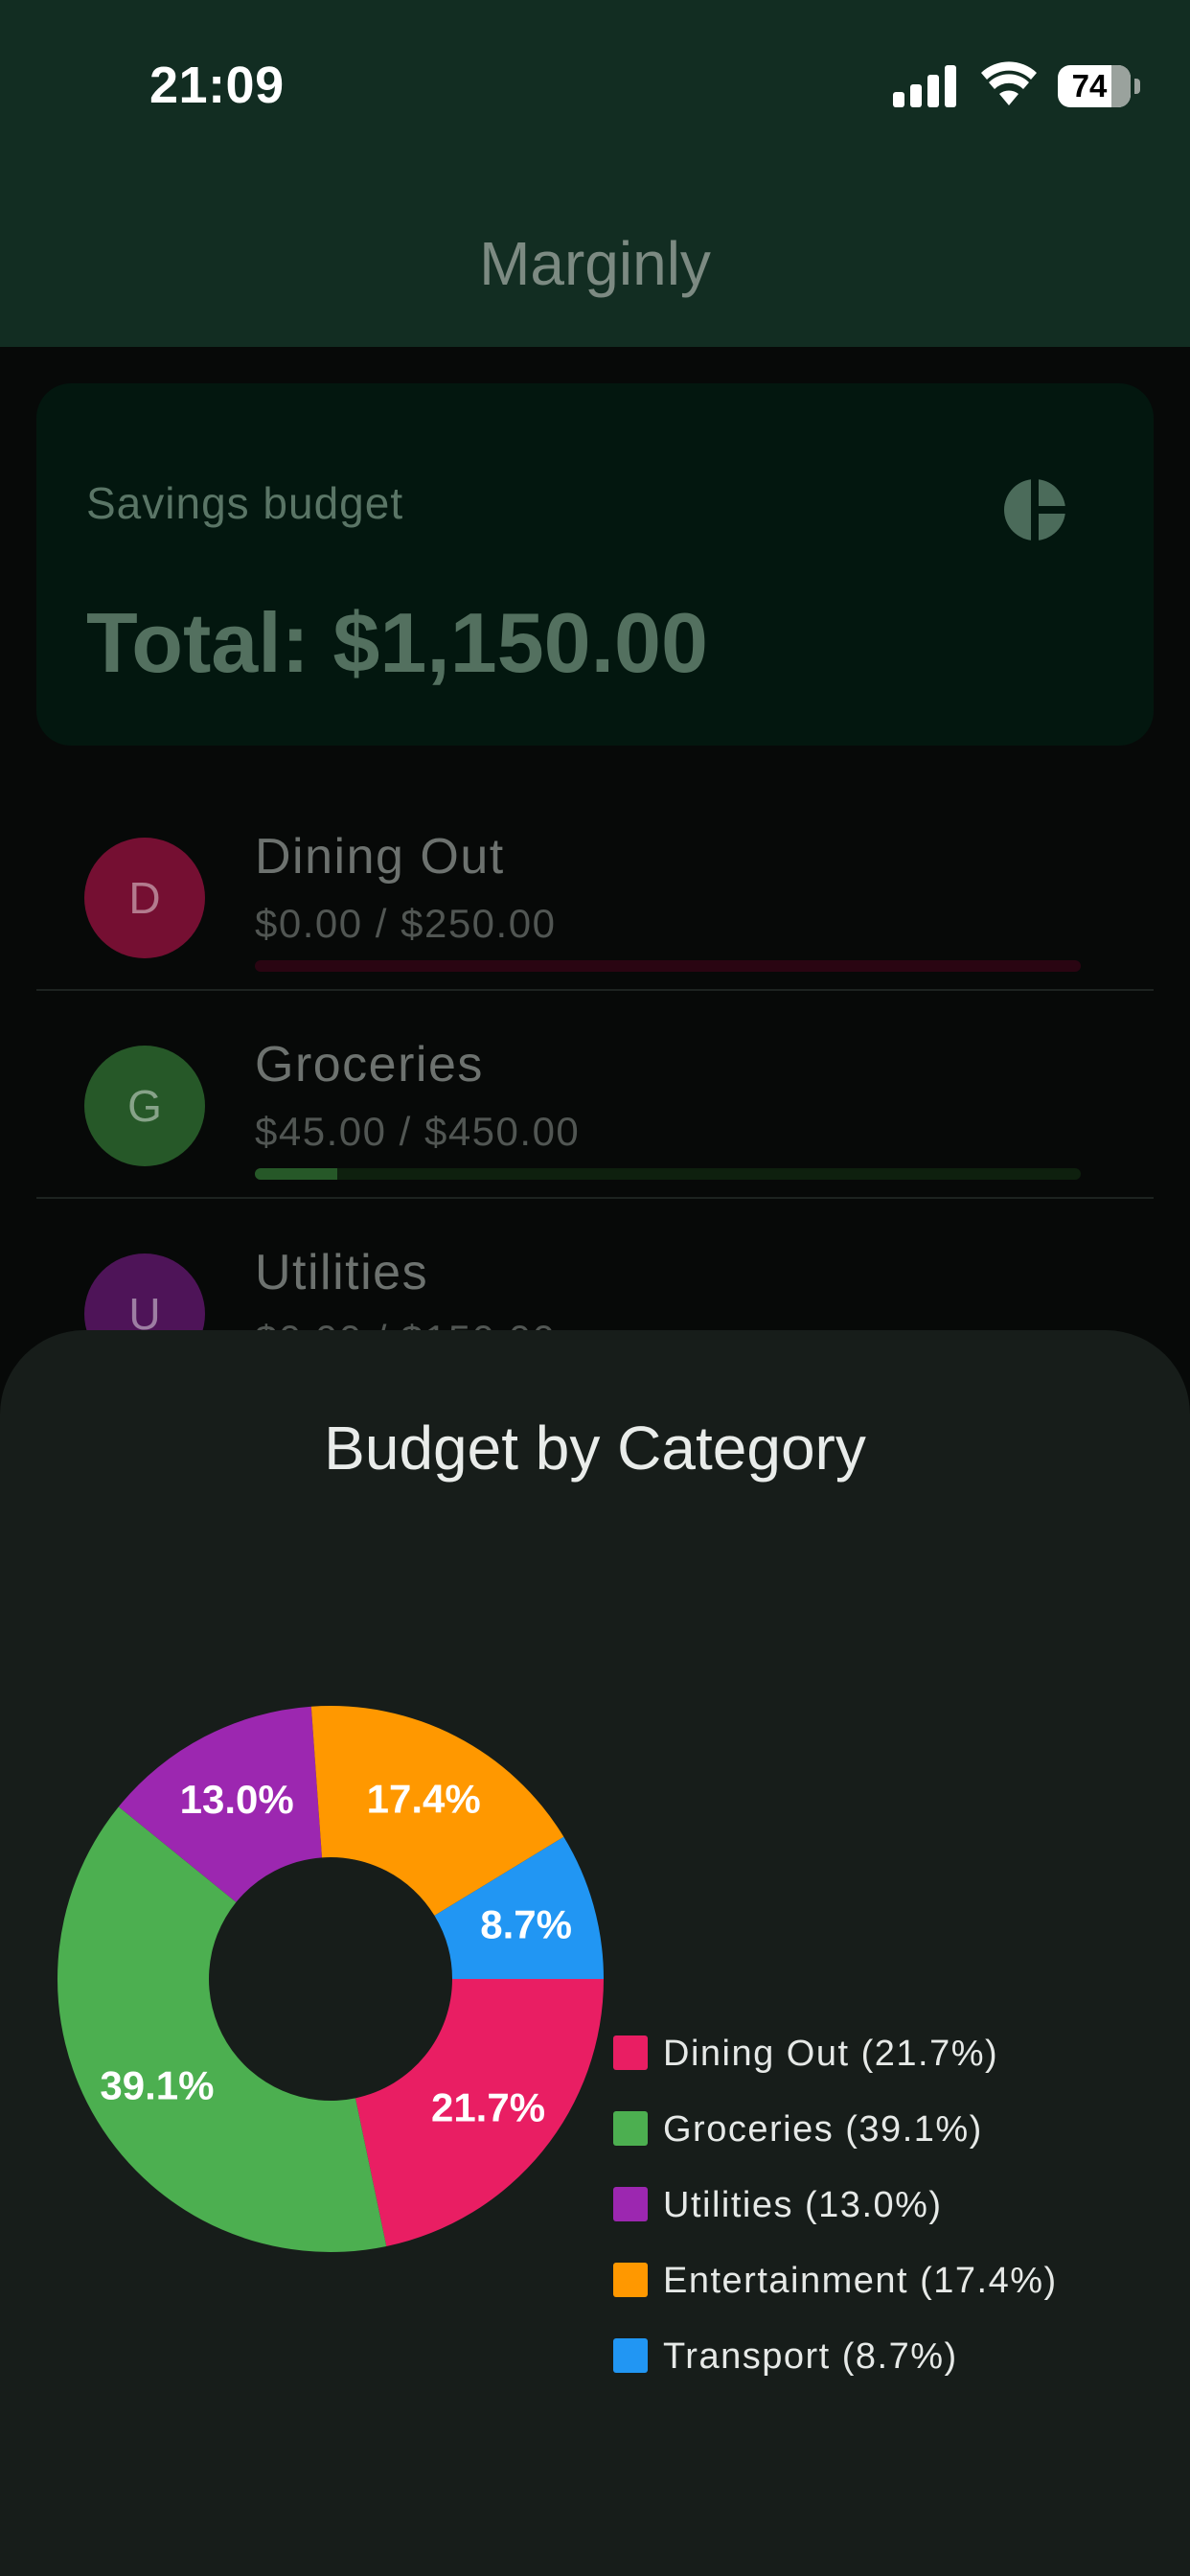 Image resolution: width=1190 pixels, height=2576 pixels. What do you see at coordinates (595, 263) in the screenshot?
I see `app-title: Marginly` at bounding box center [595, 263].